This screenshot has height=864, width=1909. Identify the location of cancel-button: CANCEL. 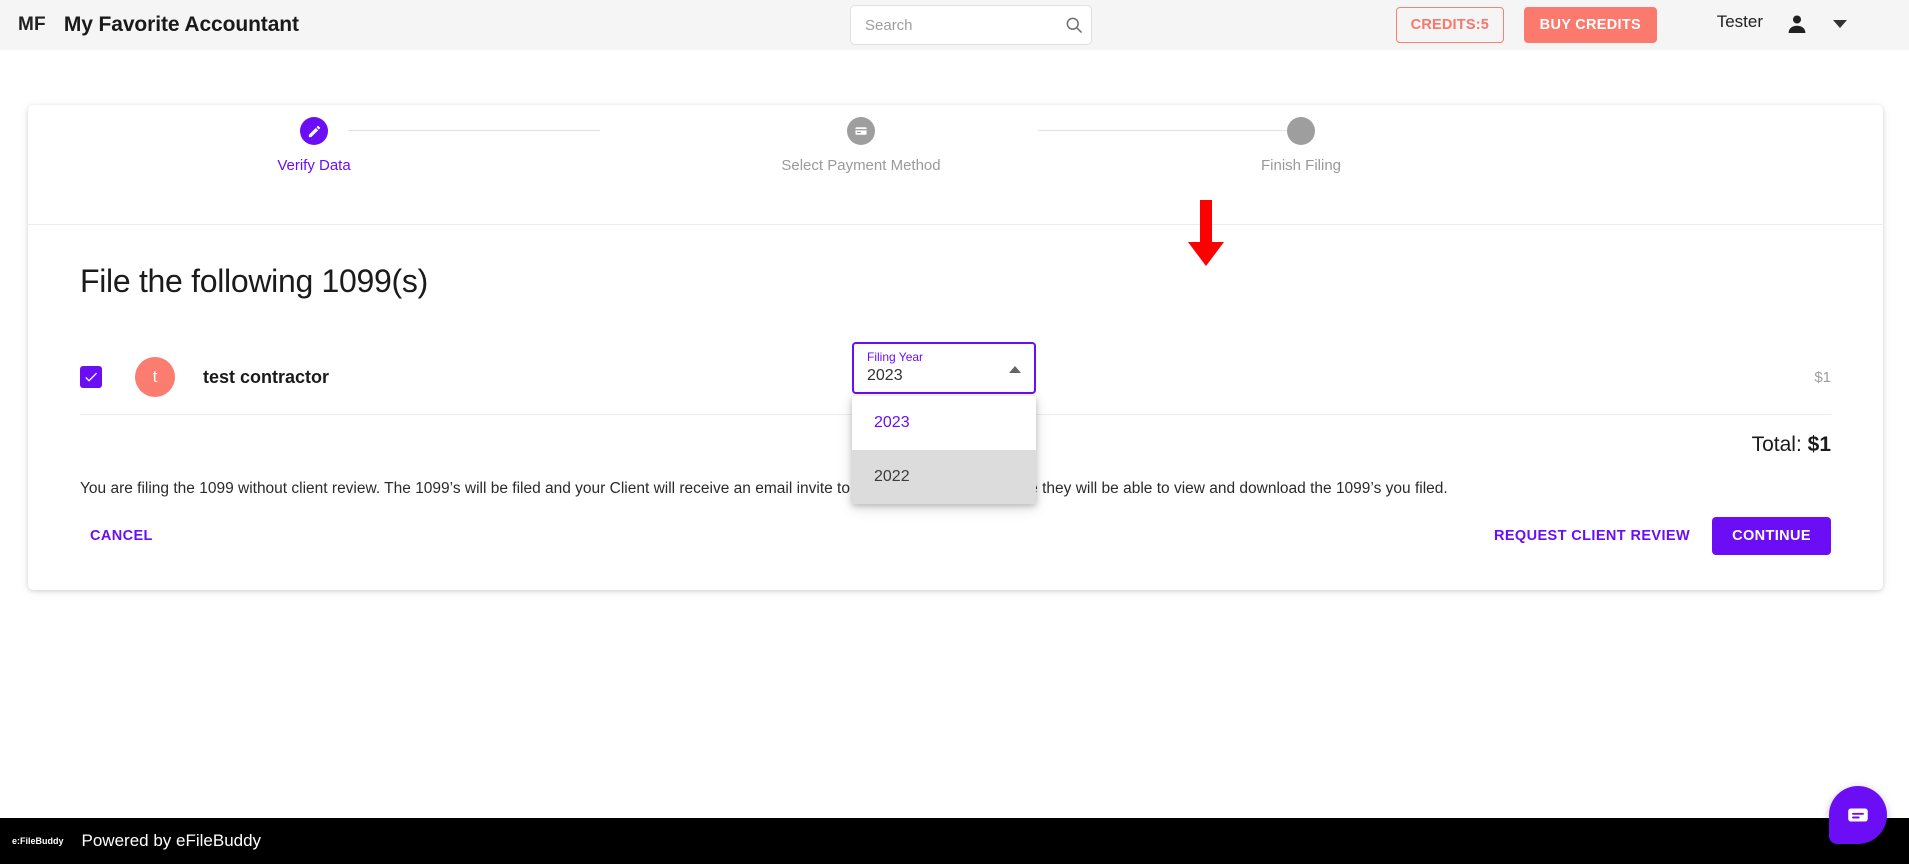
(121, 536).